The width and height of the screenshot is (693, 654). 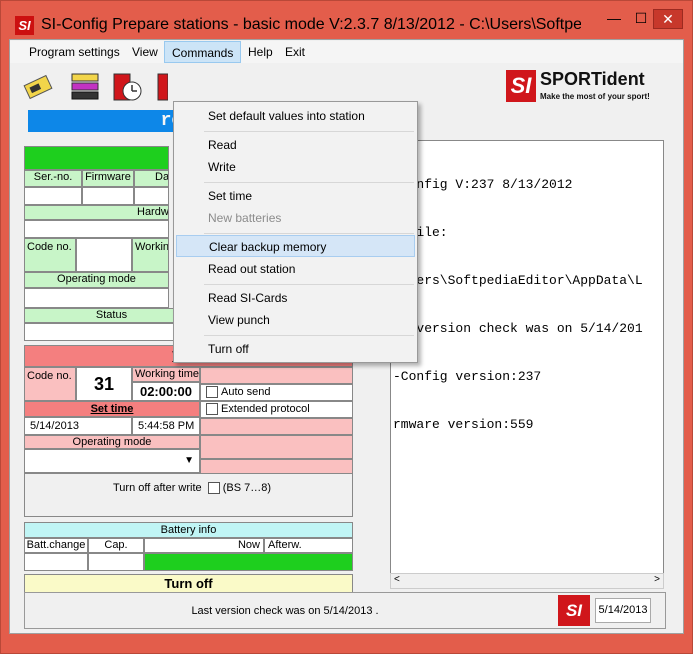 I want to click on write-right-mid, so click(x=276, y=426).